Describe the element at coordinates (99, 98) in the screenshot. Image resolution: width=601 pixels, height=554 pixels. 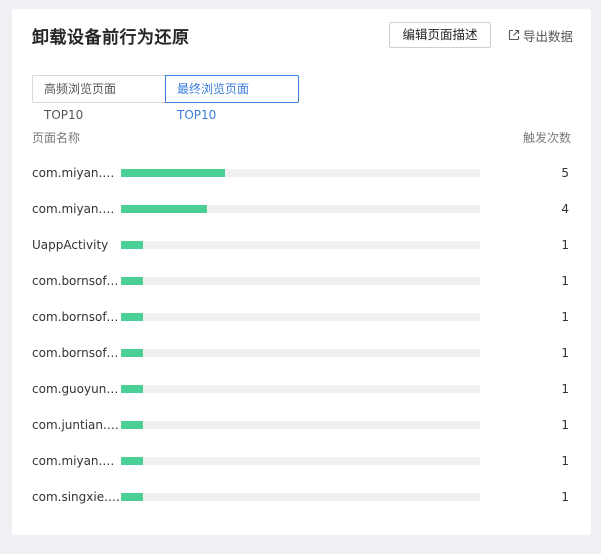
I see `tab-high-frequency-top10: 高频浏览页面TOP10` at that location.